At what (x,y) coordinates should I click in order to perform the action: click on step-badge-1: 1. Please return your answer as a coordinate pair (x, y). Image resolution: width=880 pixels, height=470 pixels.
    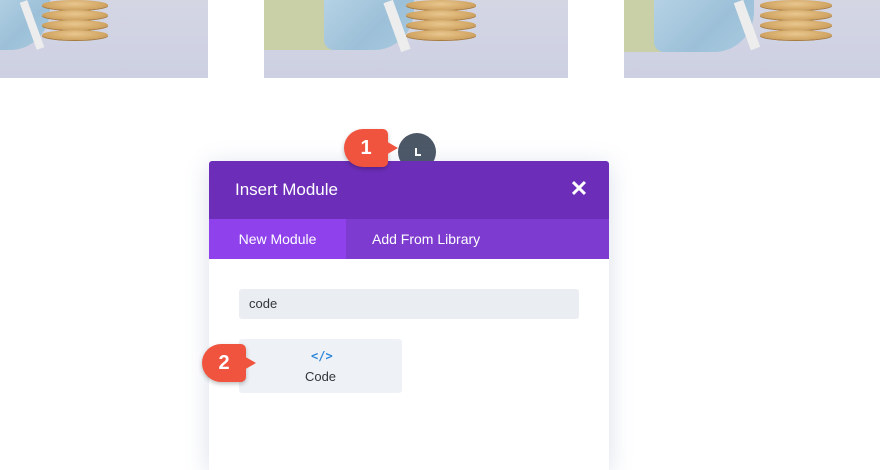
    Looking at the image, I should click on (371, 148).